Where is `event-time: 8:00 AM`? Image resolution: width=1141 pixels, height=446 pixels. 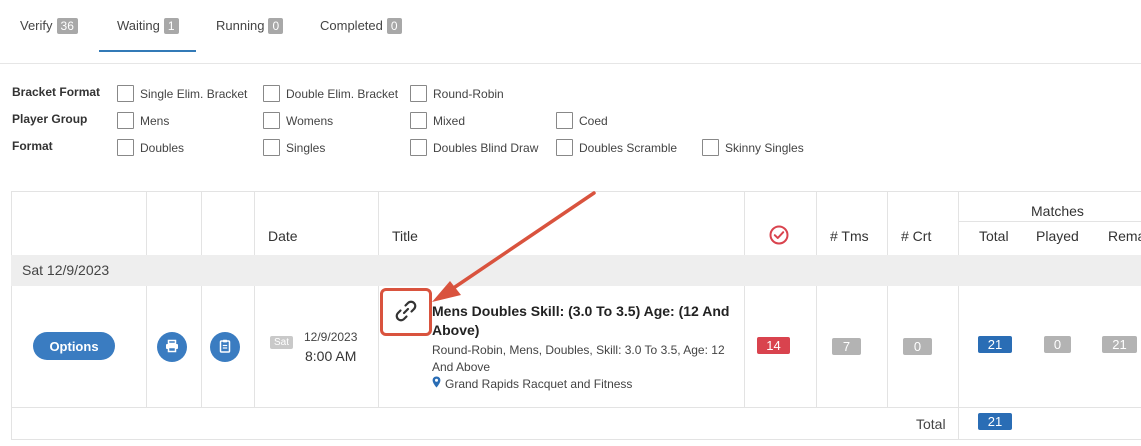
event-time: 8:00 AM is located at coordinates (331, 356).